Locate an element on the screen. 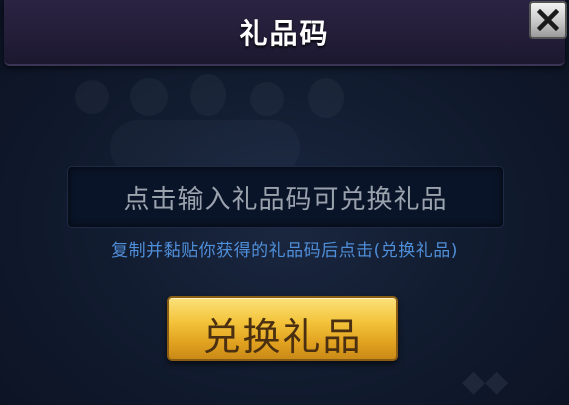  gift-code-input-placeholder: 点击输入礼品码可兑换礼品 is located at coordinates (285, 200).